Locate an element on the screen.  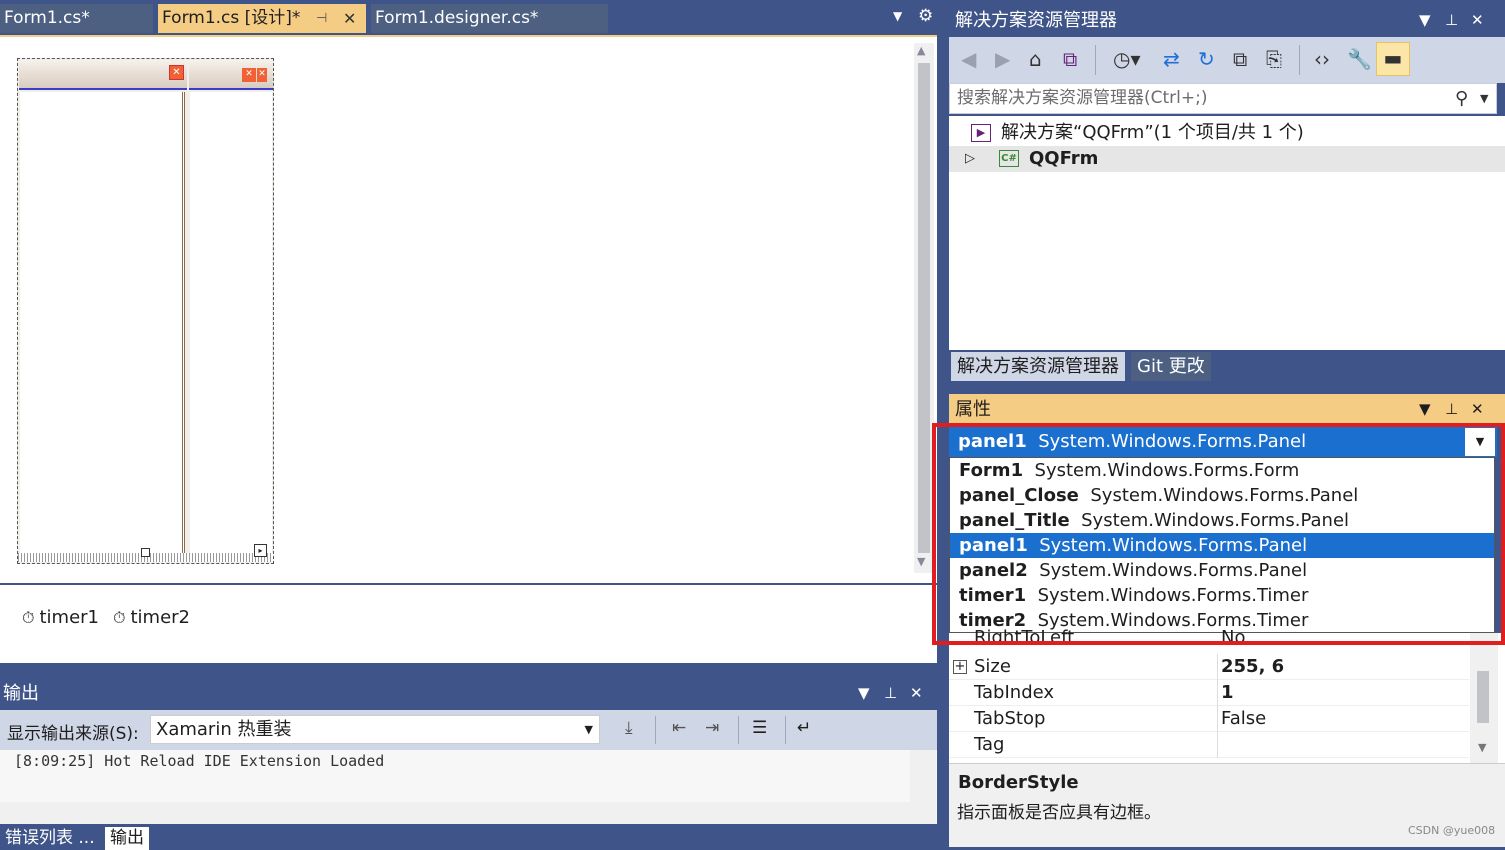
gear-icon: ⚙ is located at coordinates (925, 16).